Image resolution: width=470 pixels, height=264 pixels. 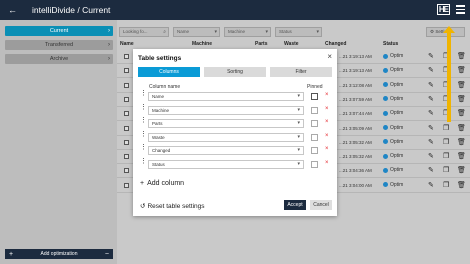 I want to click on search-icon: ⌕, so click(x=164, y=32).